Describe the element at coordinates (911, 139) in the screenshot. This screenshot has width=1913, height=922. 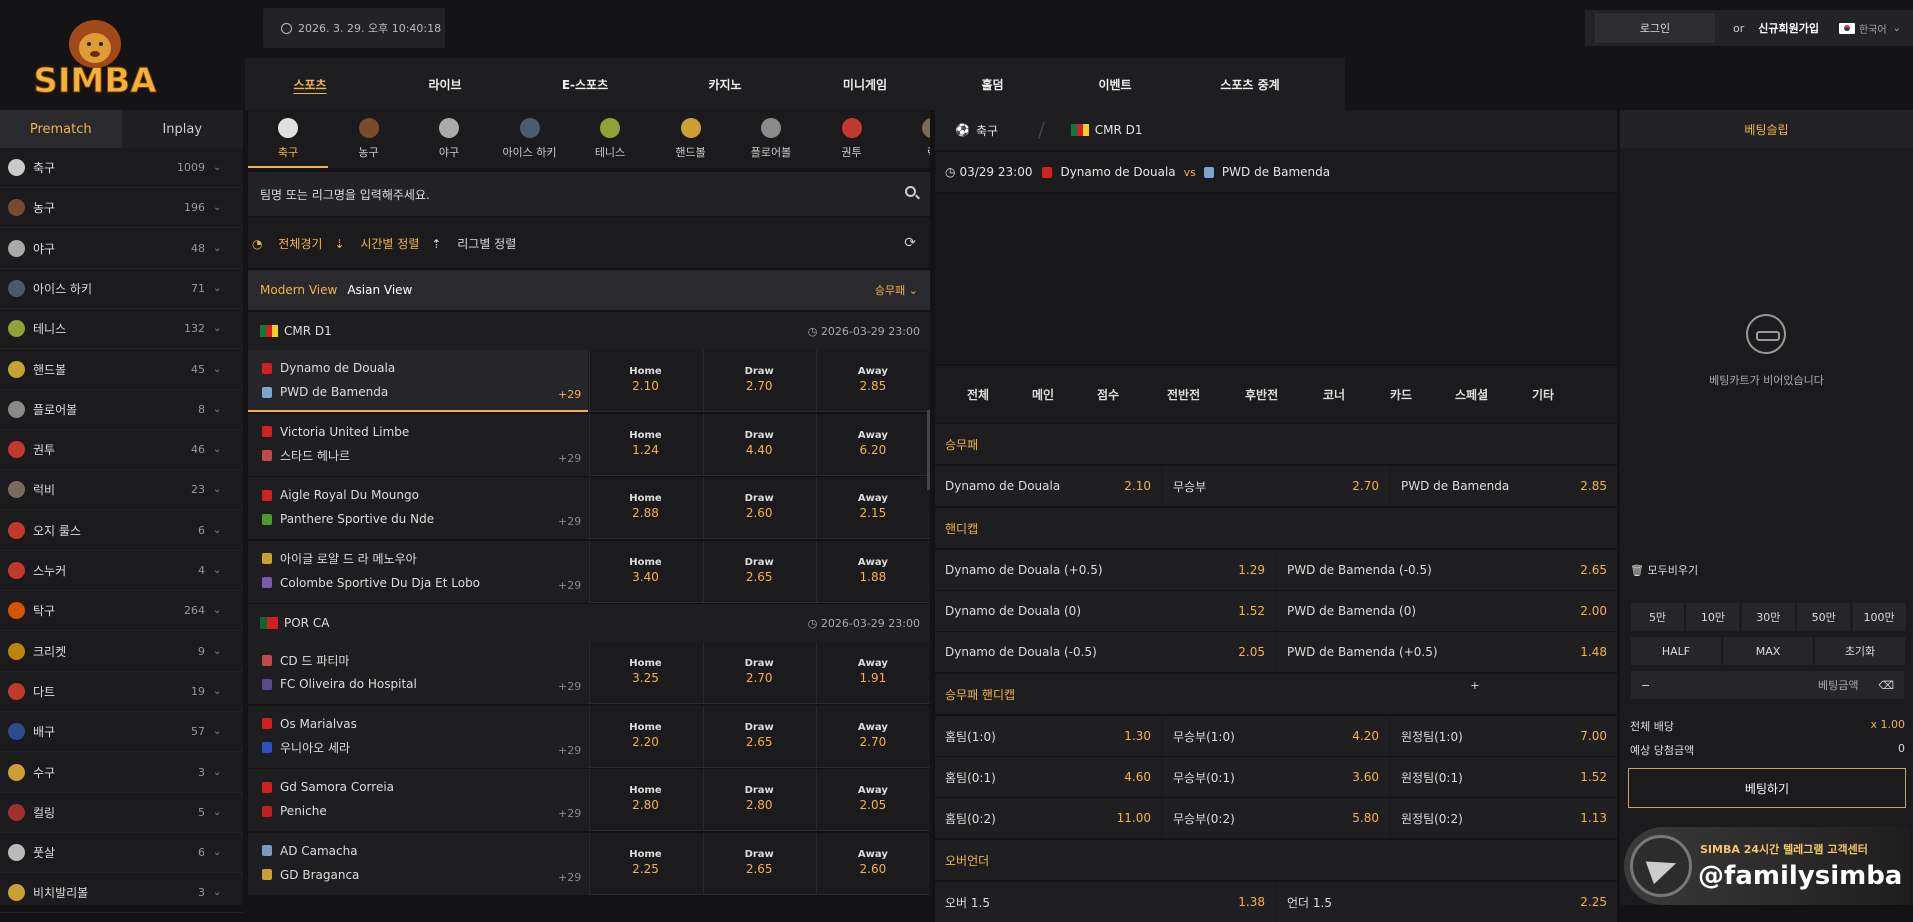
I see `sport-tab: 럭` at that location.